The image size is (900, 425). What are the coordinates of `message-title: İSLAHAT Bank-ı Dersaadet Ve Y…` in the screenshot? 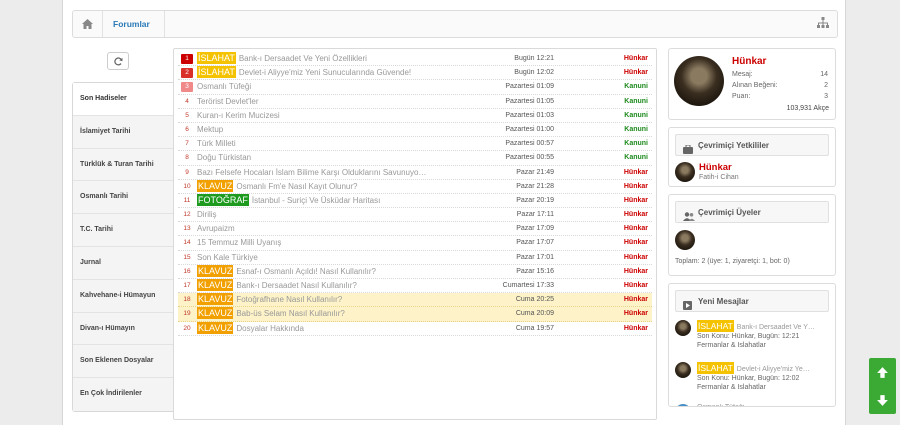 It's located at (764, 326).